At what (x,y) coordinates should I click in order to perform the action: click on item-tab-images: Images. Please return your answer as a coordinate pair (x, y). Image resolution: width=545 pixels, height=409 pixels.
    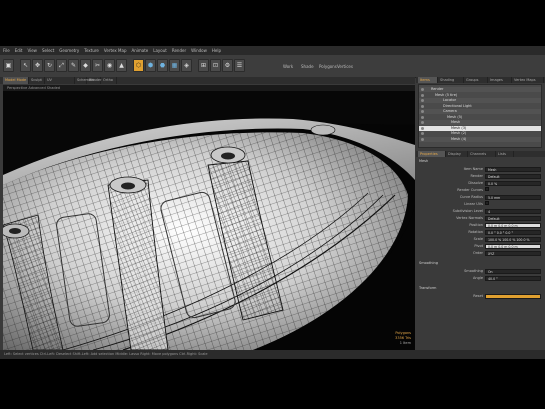
    Looking at the image, I should click on (500, 80).